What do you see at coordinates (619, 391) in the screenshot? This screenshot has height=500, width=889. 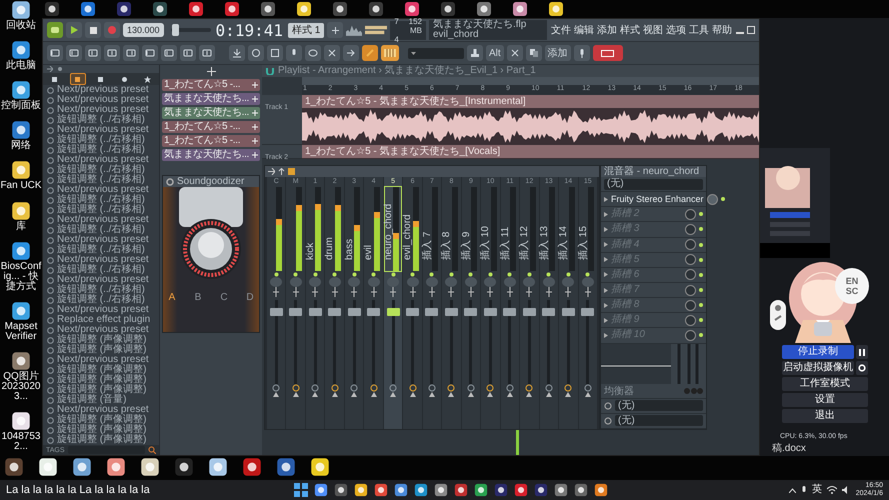 I see `eq-label: 均衡器` at bounding box center [619, 391].